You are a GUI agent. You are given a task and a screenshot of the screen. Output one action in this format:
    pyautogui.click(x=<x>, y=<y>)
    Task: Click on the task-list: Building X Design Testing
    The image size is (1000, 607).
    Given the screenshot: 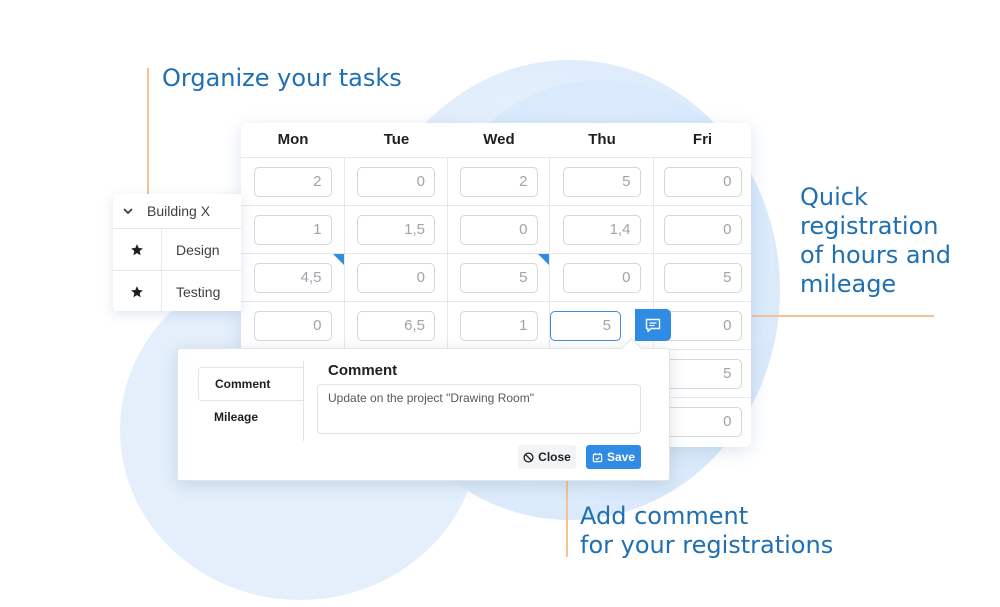 What is the action you would take?
    pyautogui.click(x=177, y=253)
    